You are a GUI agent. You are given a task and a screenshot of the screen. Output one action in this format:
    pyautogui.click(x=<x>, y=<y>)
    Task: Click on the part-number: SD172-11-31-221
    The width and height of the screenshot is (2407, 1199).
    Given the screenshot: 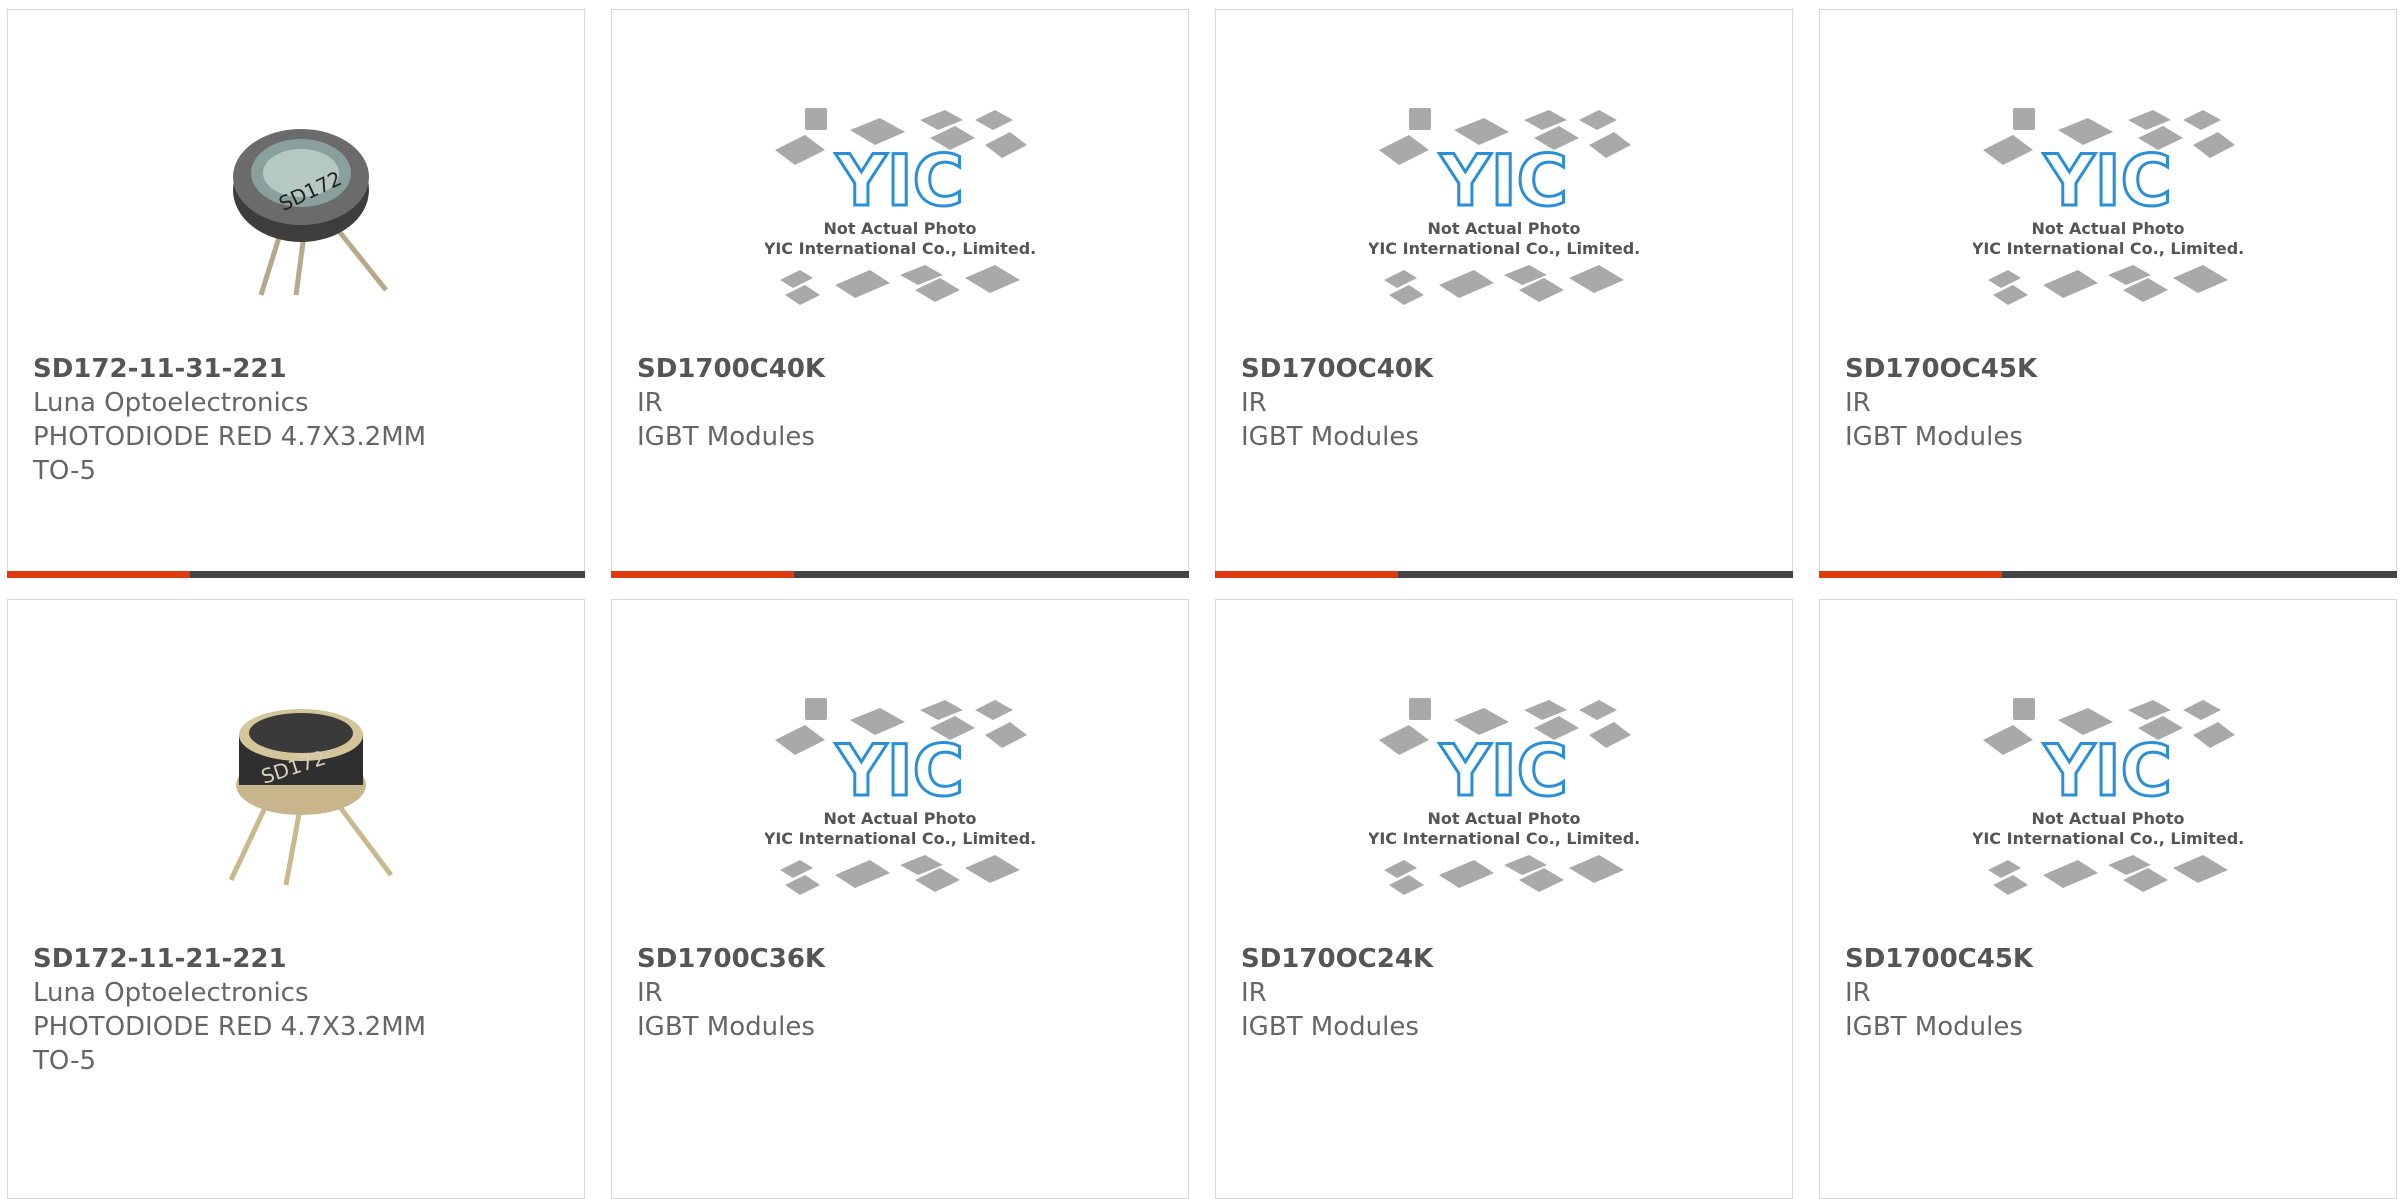 What is the action you would take?
    pyautogui.click(x=298, y=369)
    